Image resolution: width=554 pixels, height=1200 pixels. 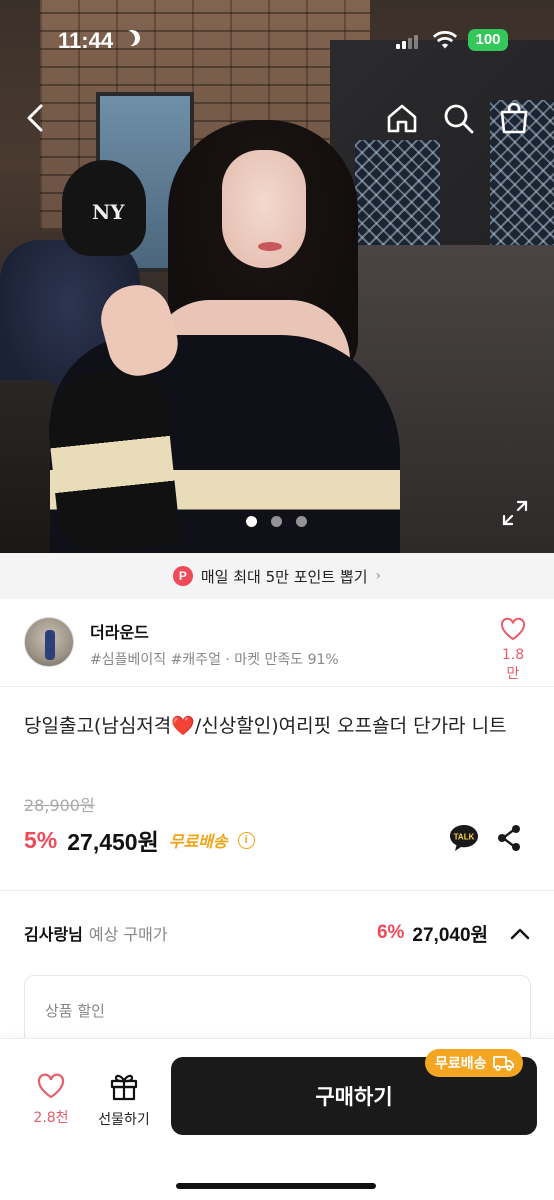 I want to click on cart-icon, so click(x=514, y=118).